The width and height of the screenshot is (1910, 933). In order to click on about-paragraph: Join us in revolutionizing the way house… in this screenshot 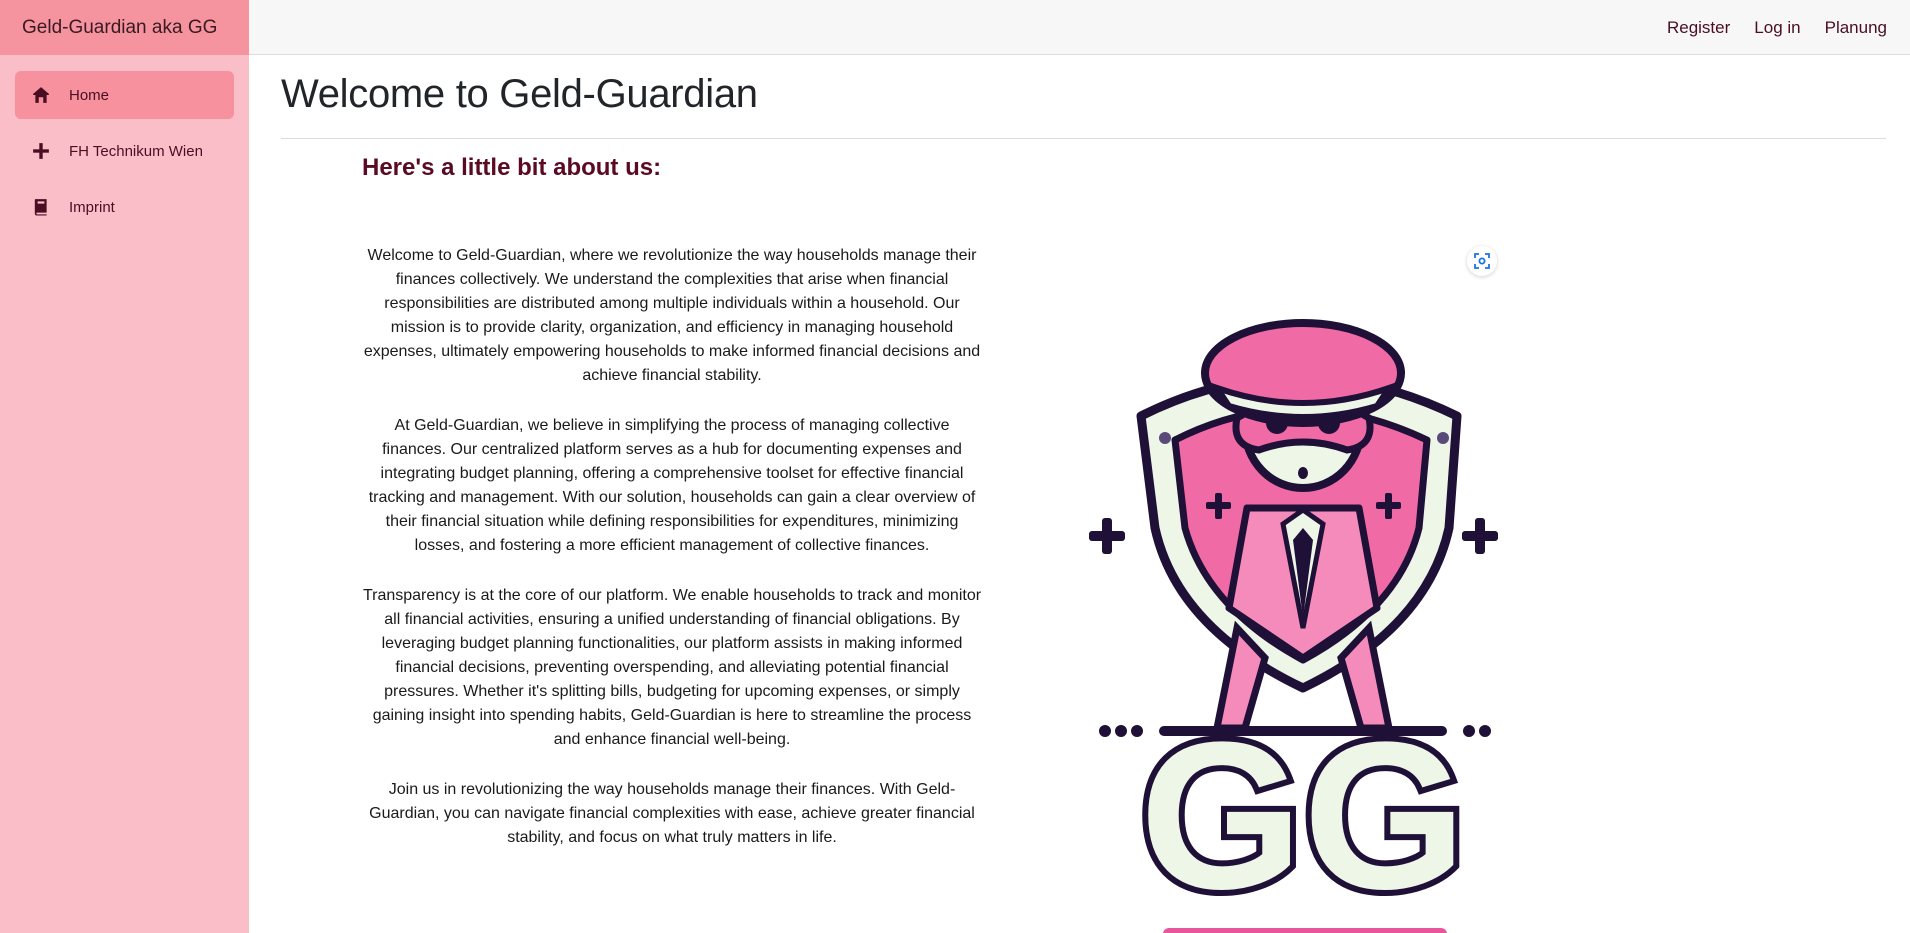, I will do `click(672, 813)`.